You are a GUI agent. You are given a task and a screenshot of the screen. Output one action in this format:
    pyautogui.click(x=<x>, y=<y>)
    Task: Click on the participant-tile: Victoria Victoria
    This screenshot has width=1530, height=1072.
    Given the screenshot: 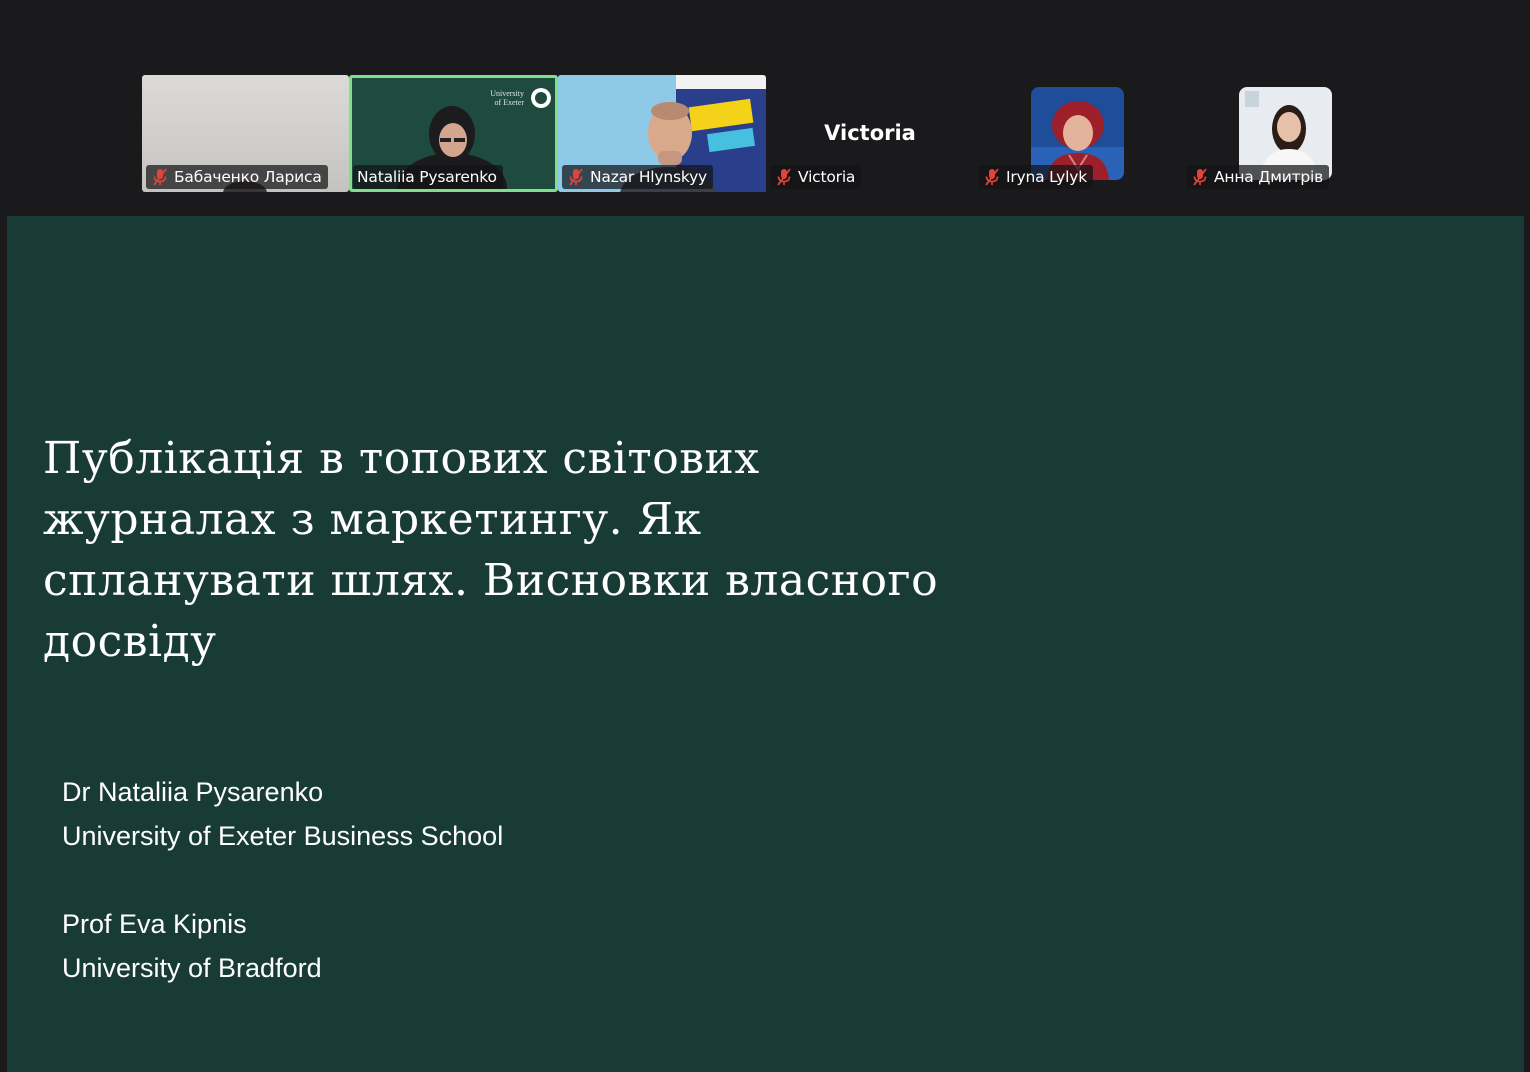 What is the action you would take?
    pyautogui.click(x=870, y=133)
    